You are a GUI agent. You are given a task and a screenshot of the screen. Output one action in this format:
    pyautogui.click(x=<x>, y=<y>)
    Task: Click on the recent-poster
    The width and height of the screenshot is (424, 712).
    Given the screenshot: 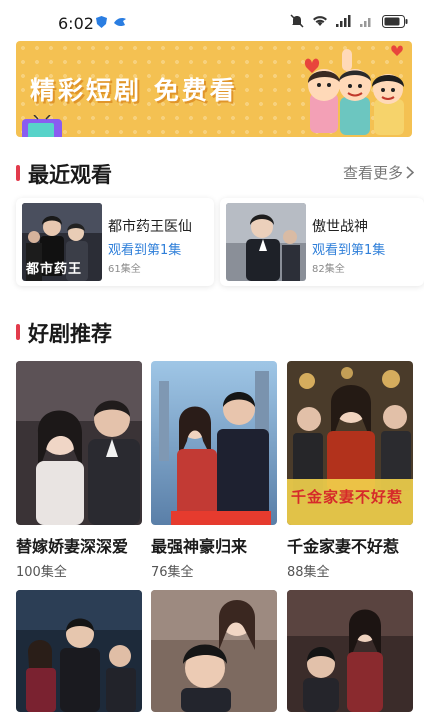 What is the action you would take?
    pyautogui.click(x=266, y=242)
    